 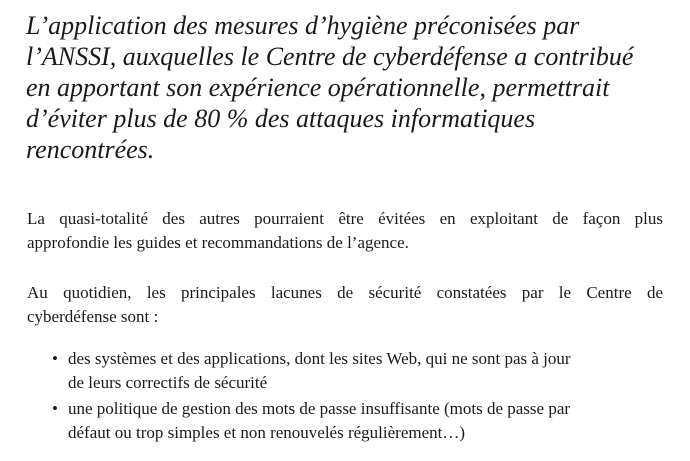 I want to click on lead-line: rencontrées., so click(x=90, y=149).